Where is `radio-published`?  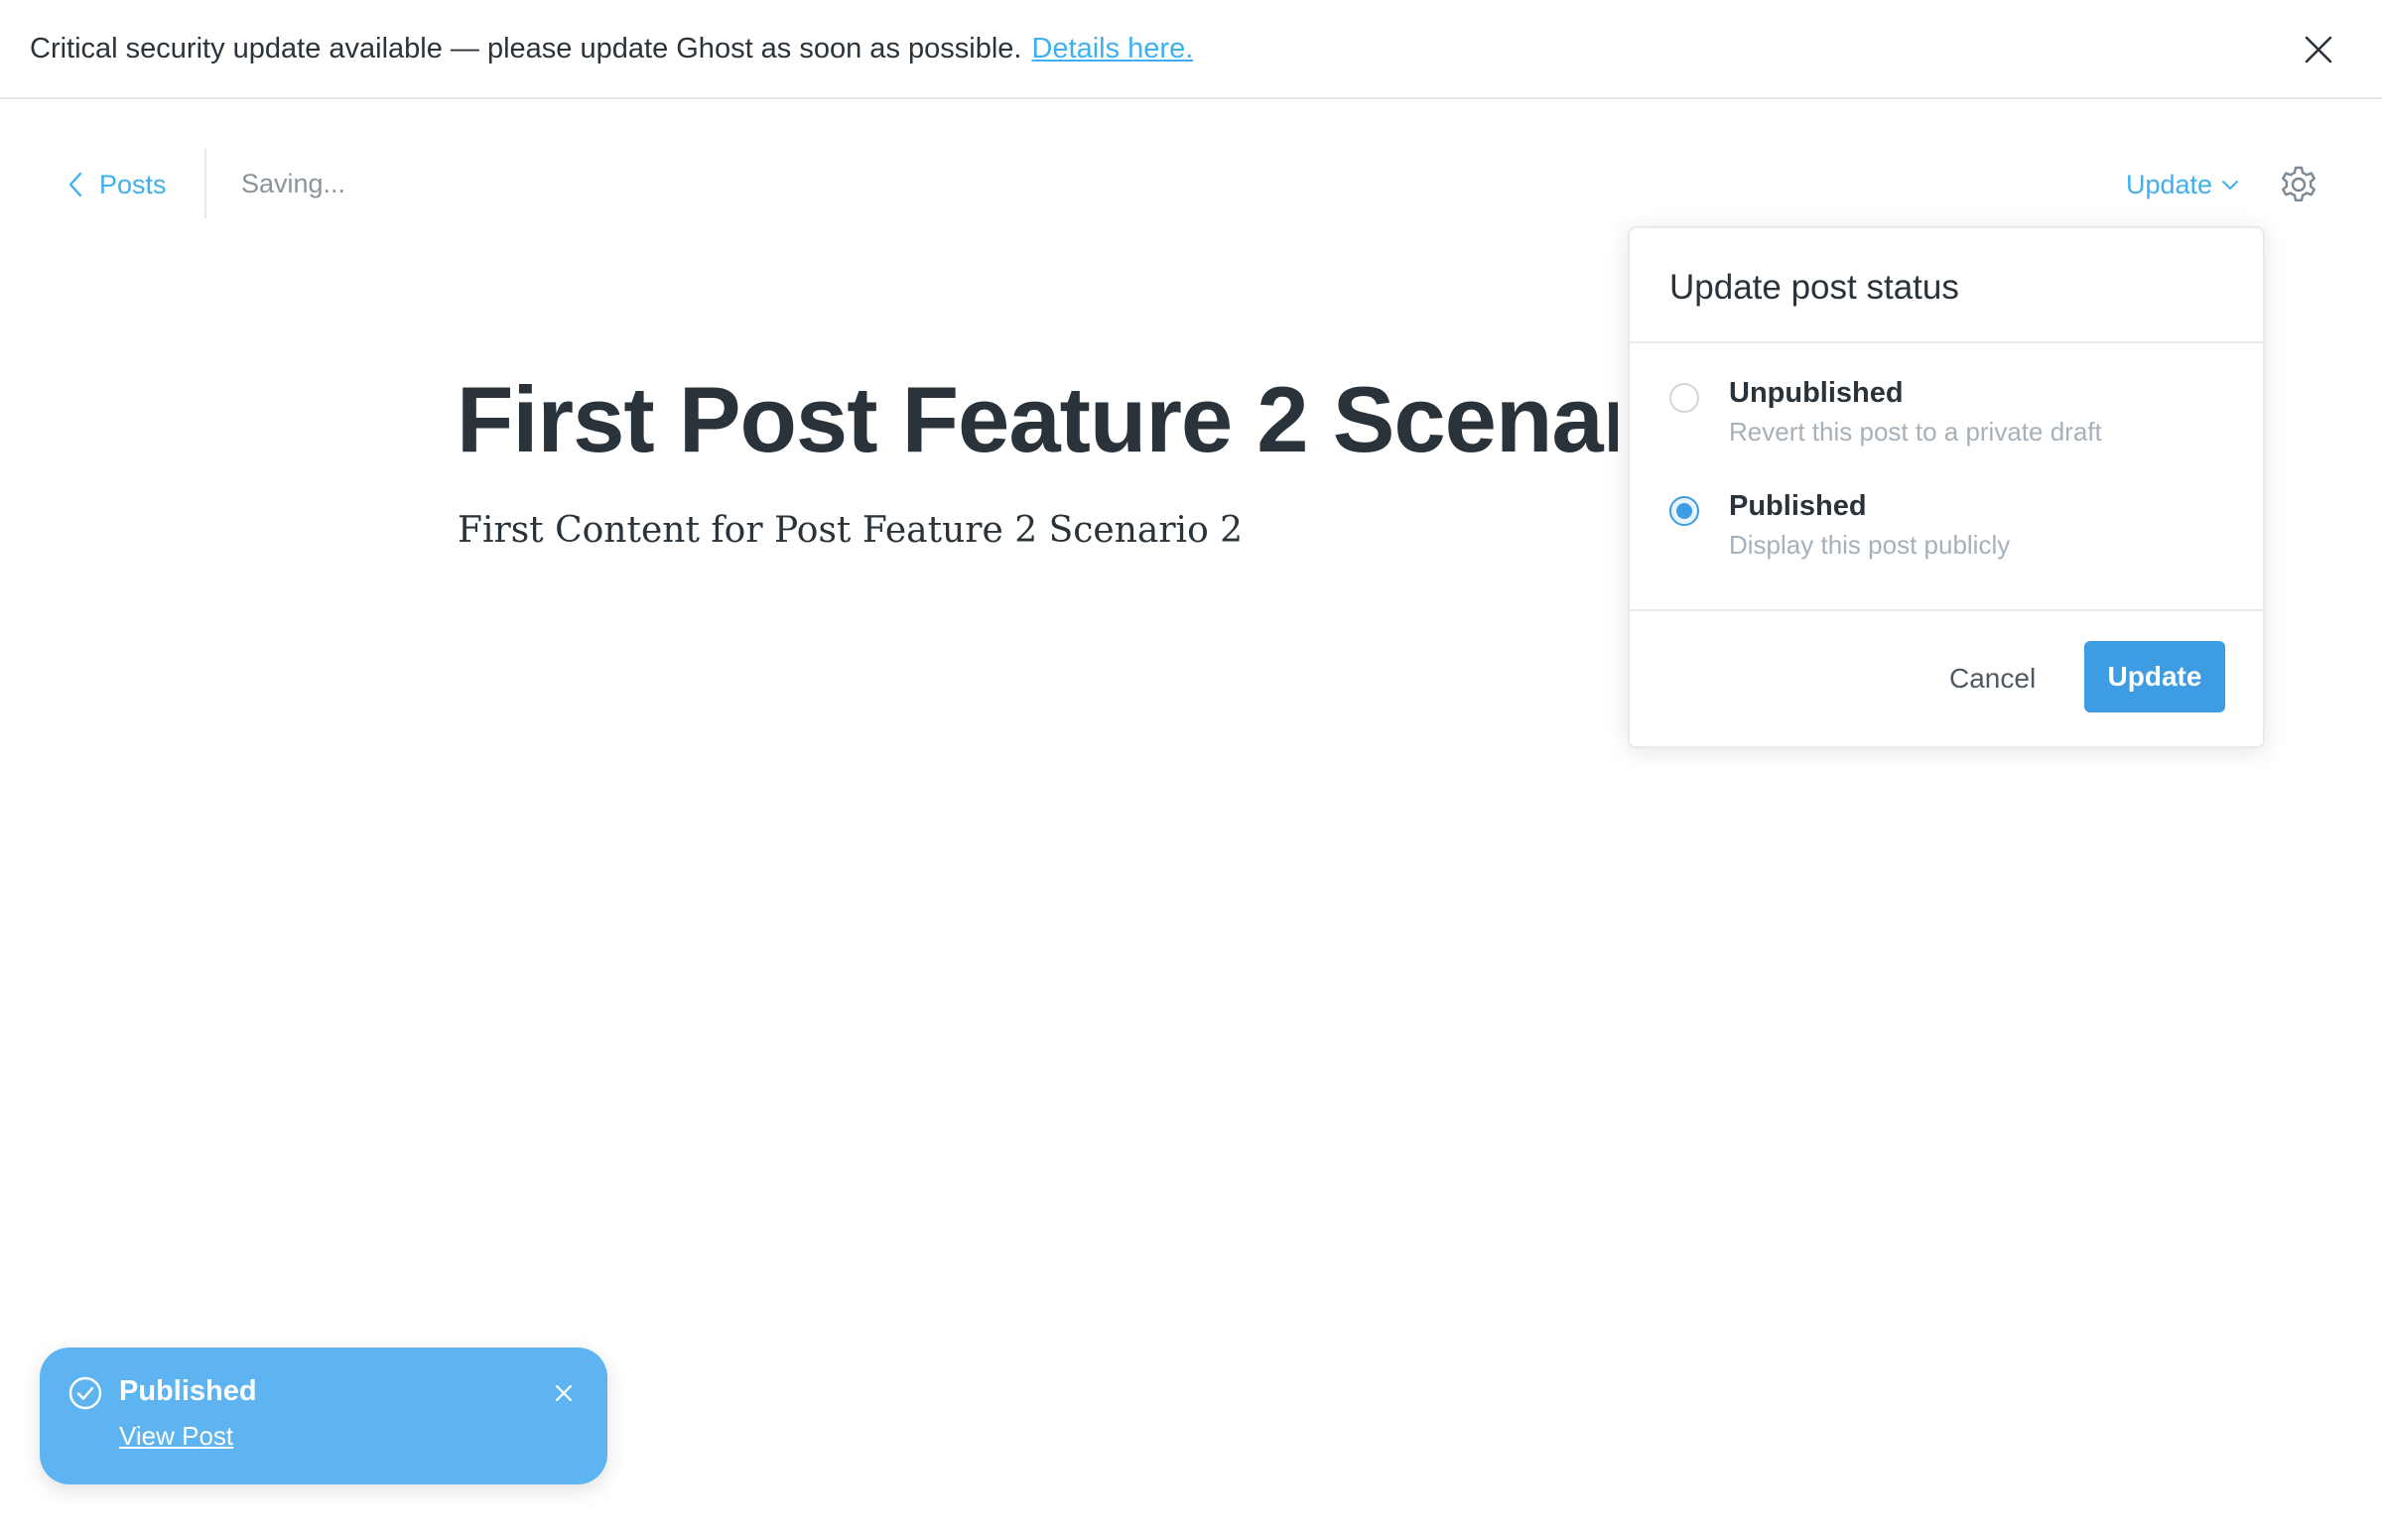
radio-published is located at coordinates (1684, 511).